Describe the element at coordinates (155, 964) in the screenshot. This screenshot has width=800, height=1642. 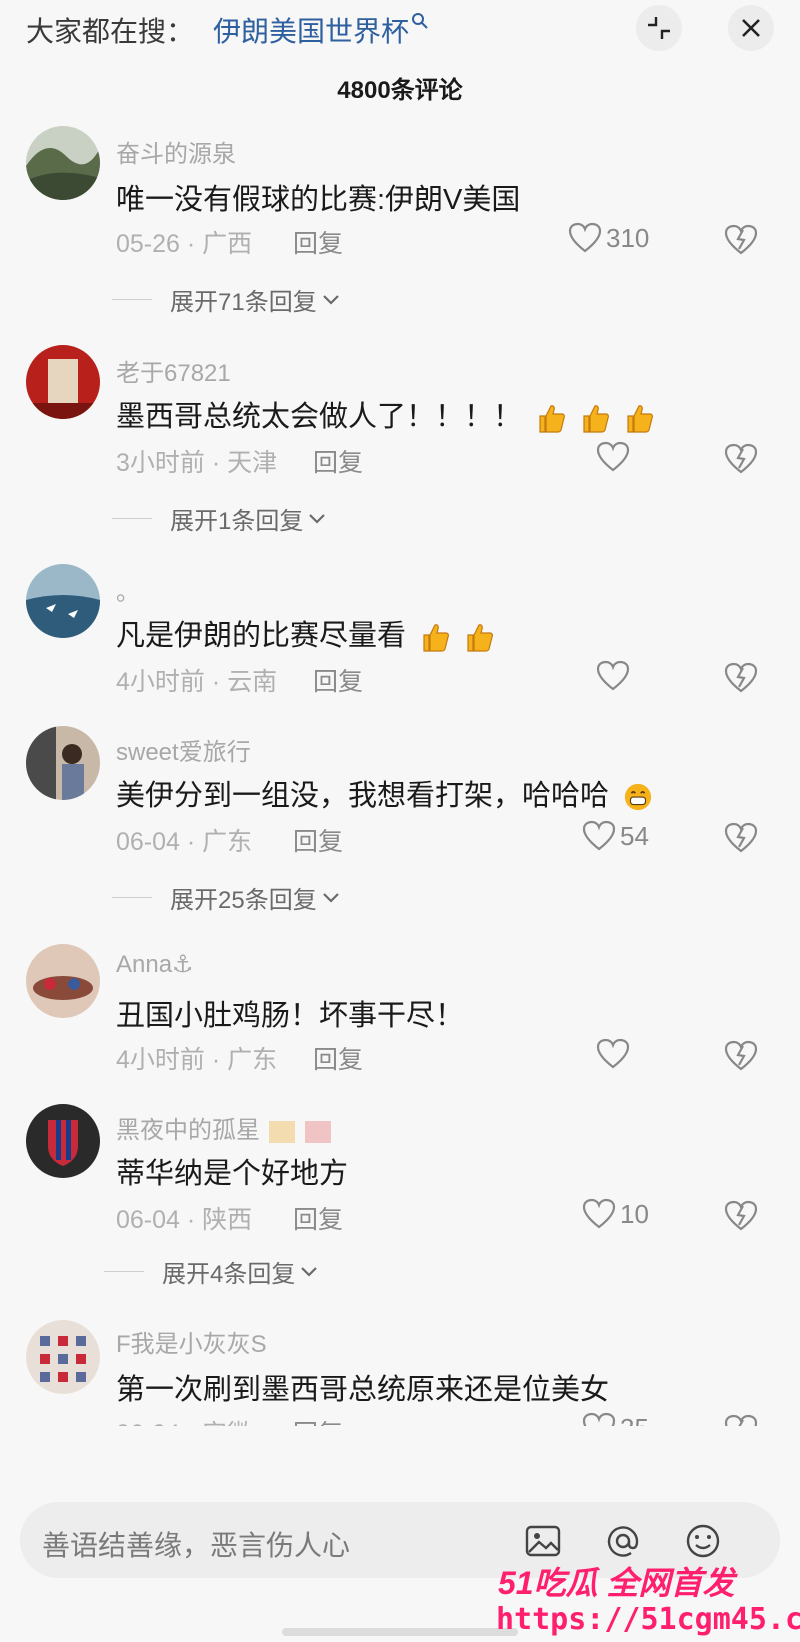
I see `comment-username: Anna⚓` at that location.